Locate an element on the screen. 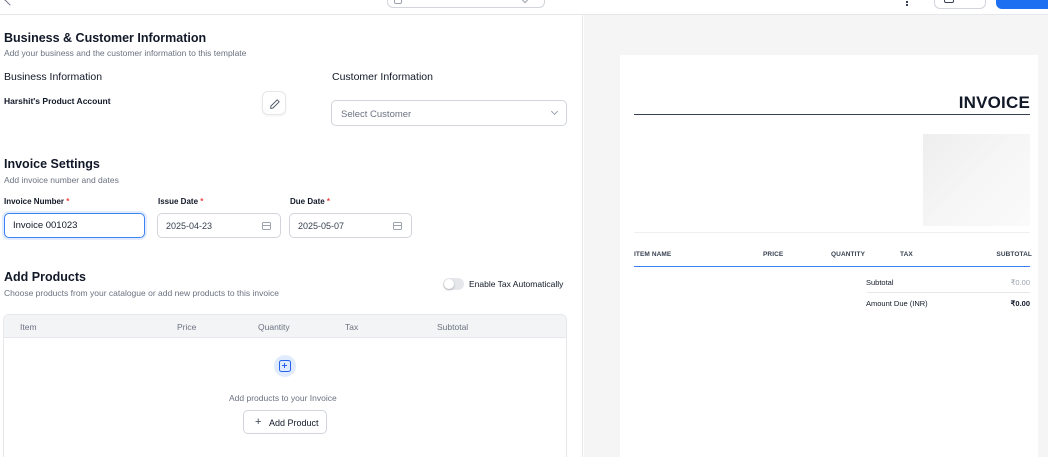 The height and width of the screenshot is (457, 1048). empty-products-text: Add products to your Invoice is located at coordinates (283, 398).